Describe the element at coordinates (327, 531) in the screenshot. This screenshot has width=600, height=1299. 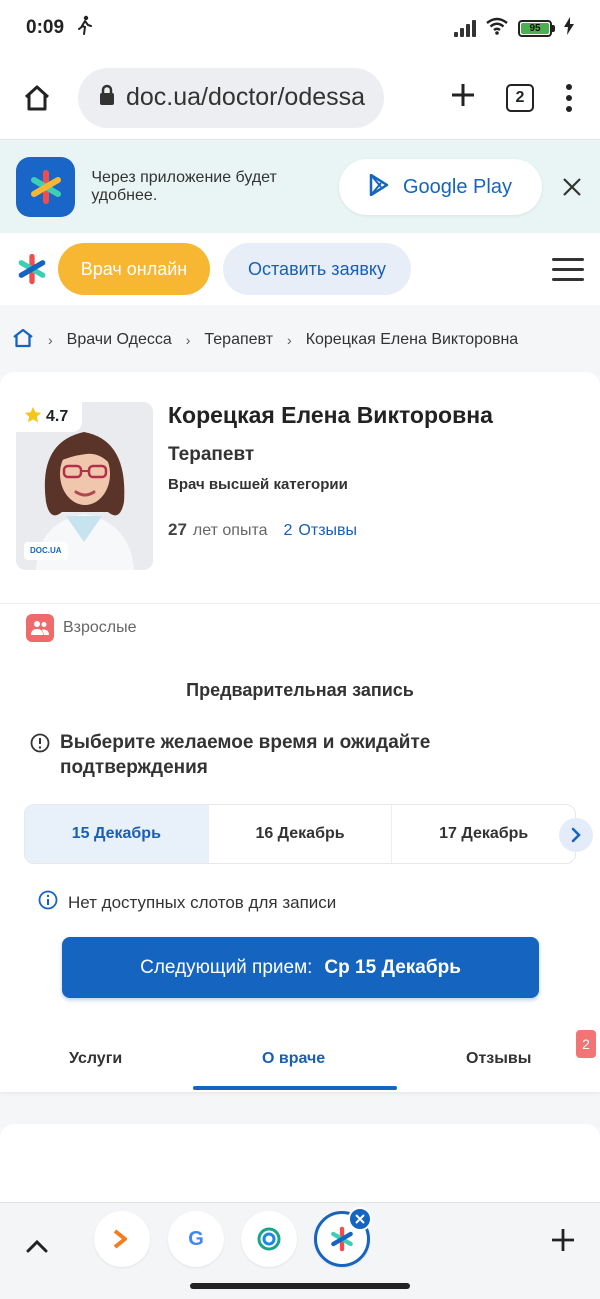
I see `reviews-link: Отзывы` at that location.